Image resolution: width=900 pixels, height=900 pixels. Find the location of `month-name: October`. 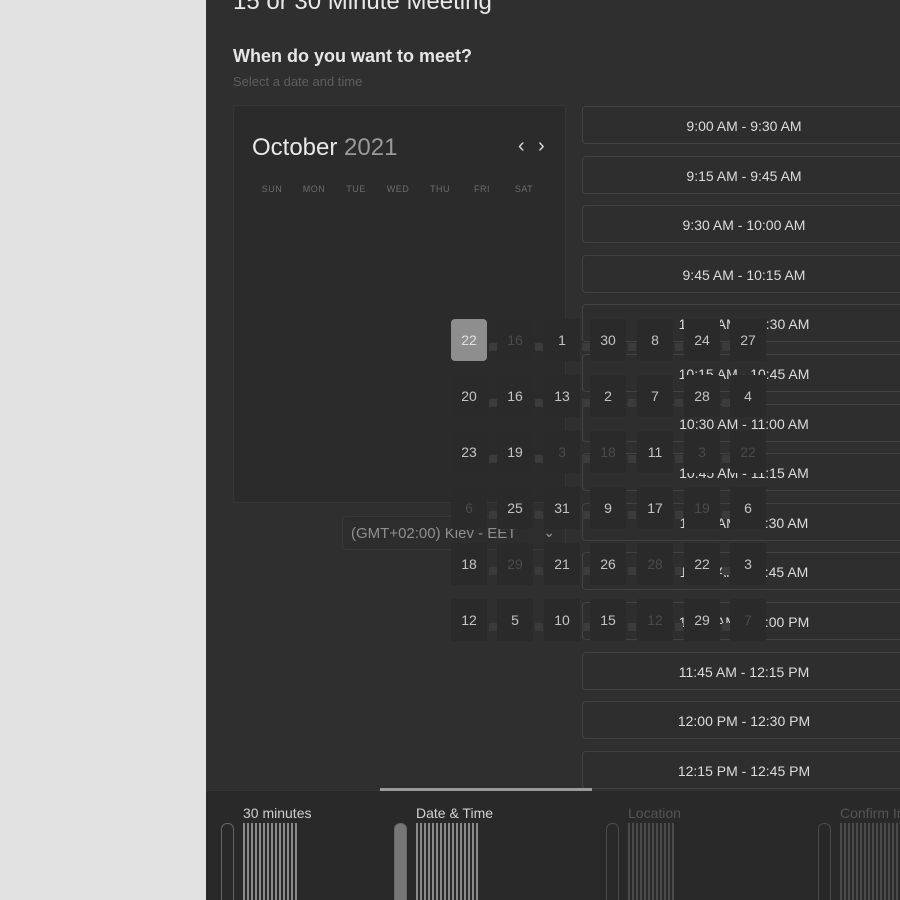

month-name: October is located at coordinates (295, 147).